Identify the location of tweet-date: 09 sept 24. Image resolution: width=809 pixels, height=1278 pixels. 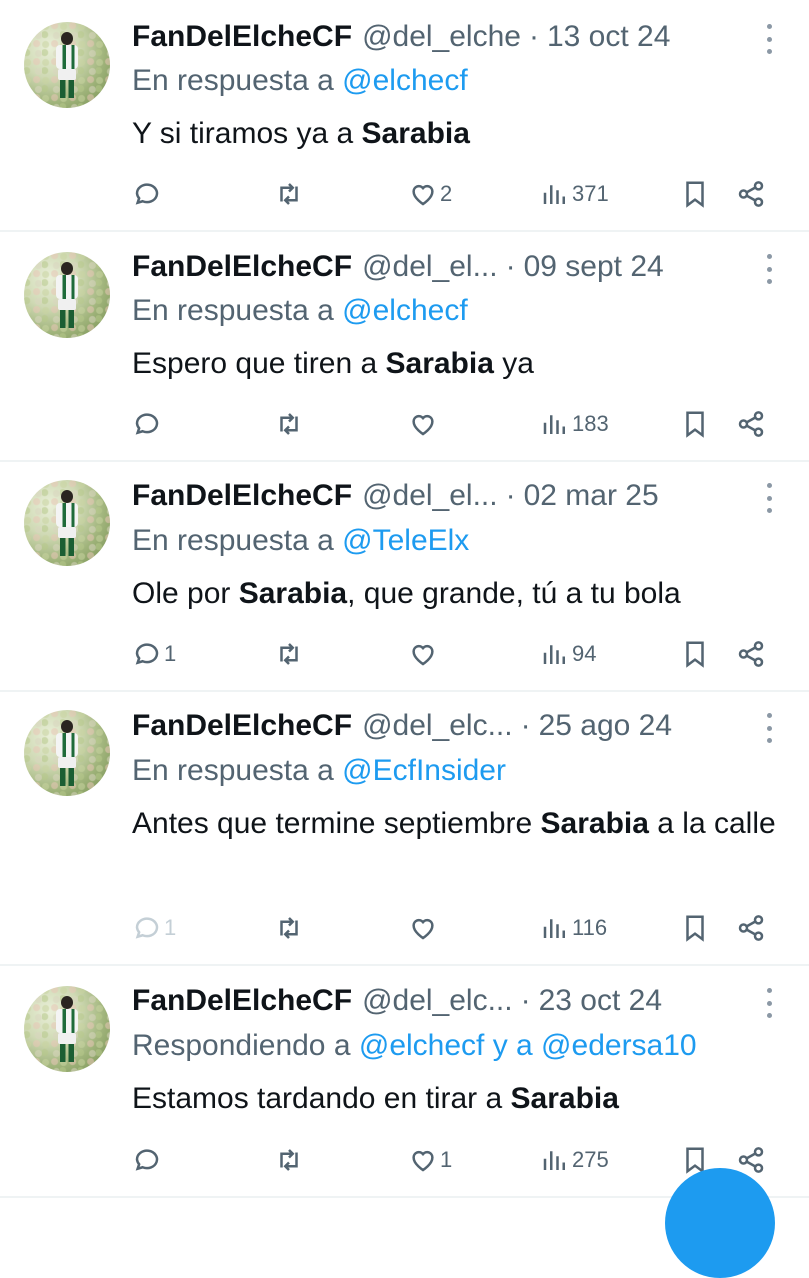
(594, 267).